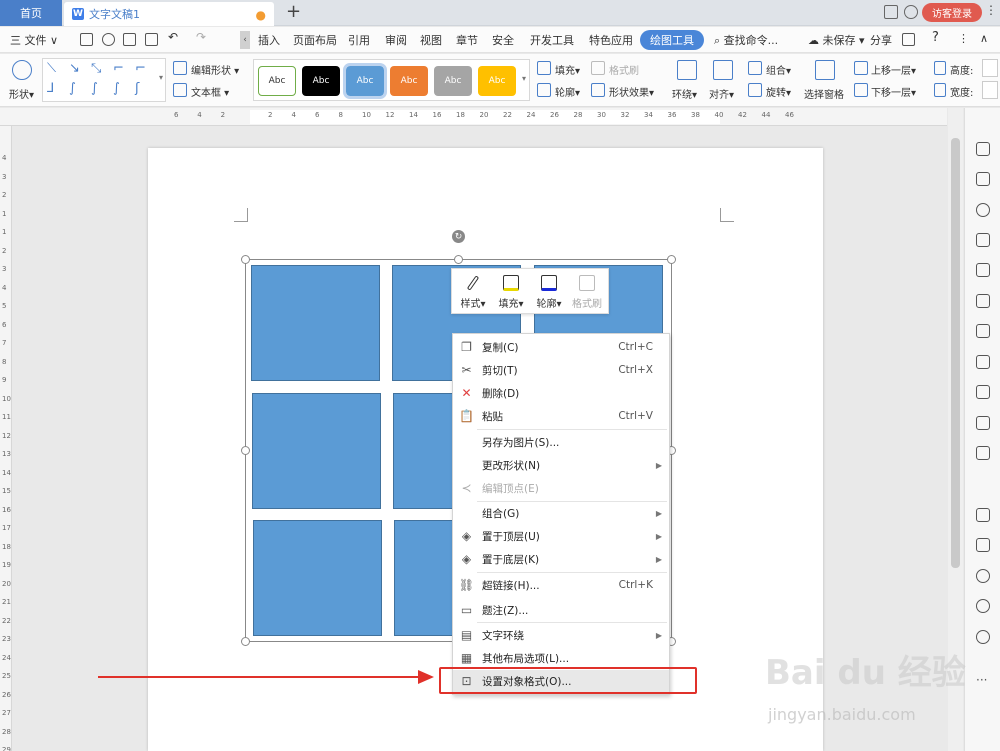  What do you see at coordinates (778, 69) in the screenshot?
I see `group-button: 组合▾` at bounding box center [778, 69].